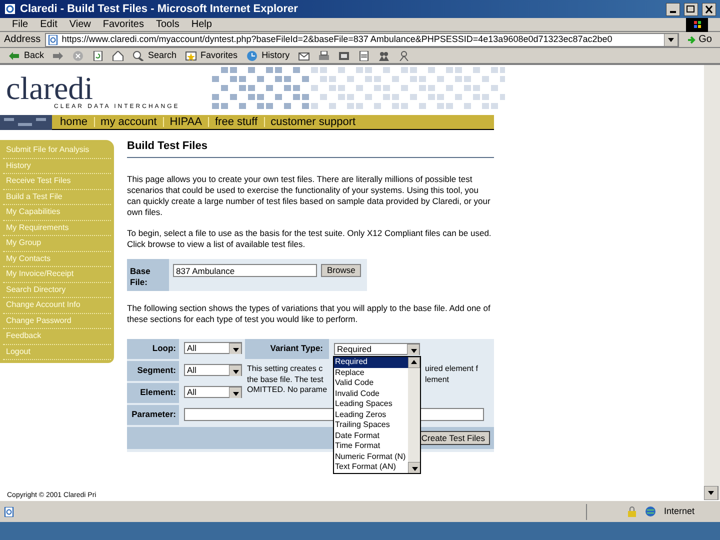  Describe the element at coordinates (148, 275) in the screenshot. I see `base-file-label: Base File:` at that location.